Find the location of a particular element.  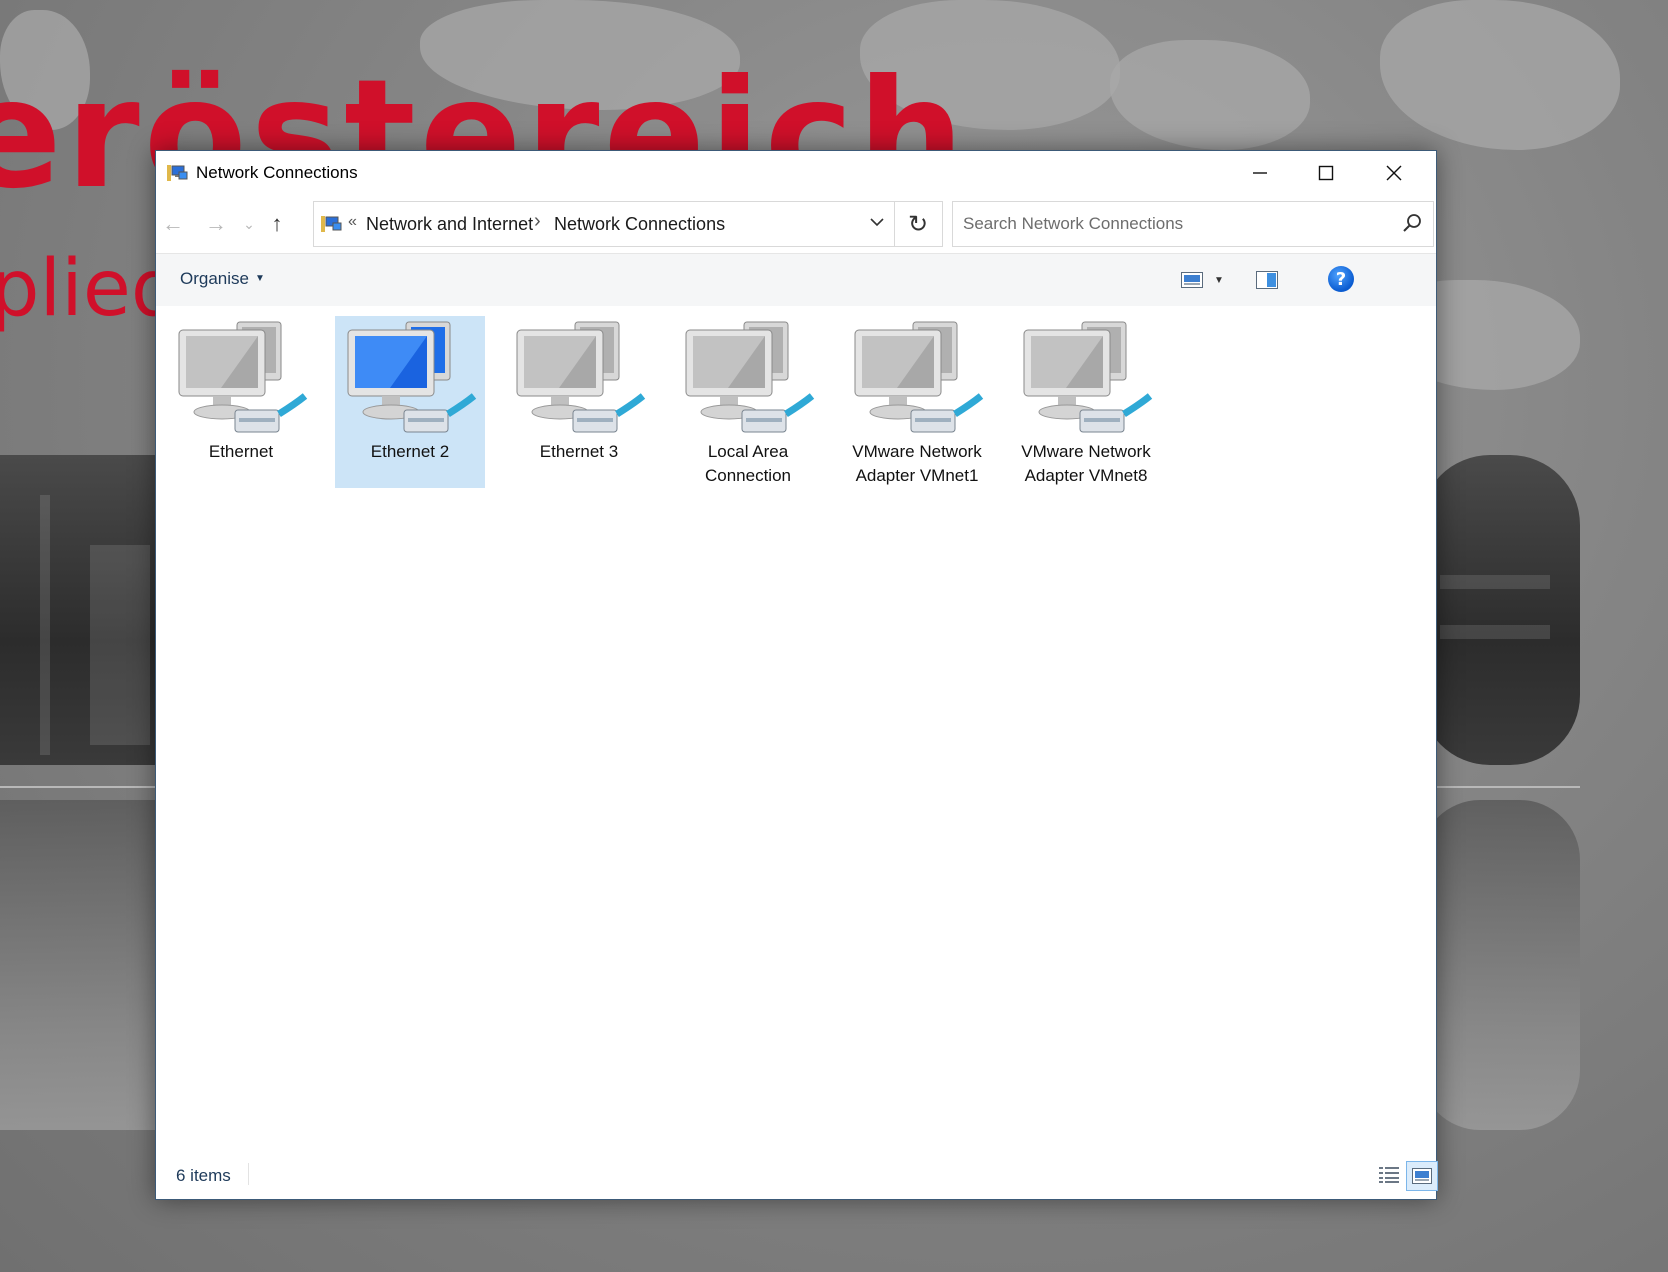

status-bar: 6 items is located at coordinates (797, 1175).